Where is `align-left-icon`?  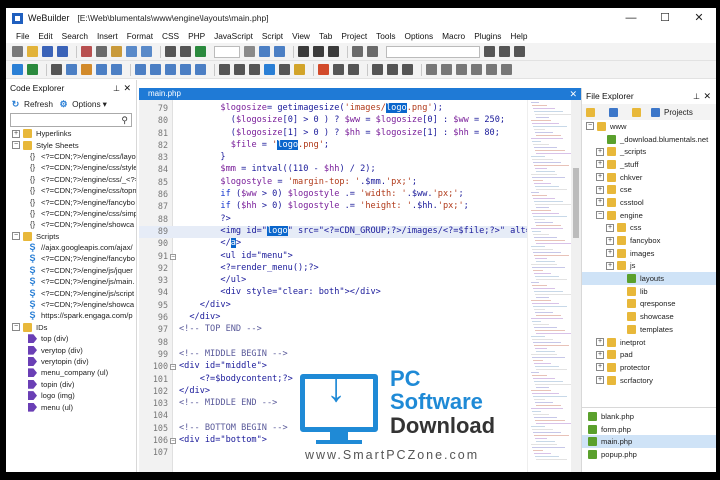
align-left-icon is located at coordinates (431, 69).